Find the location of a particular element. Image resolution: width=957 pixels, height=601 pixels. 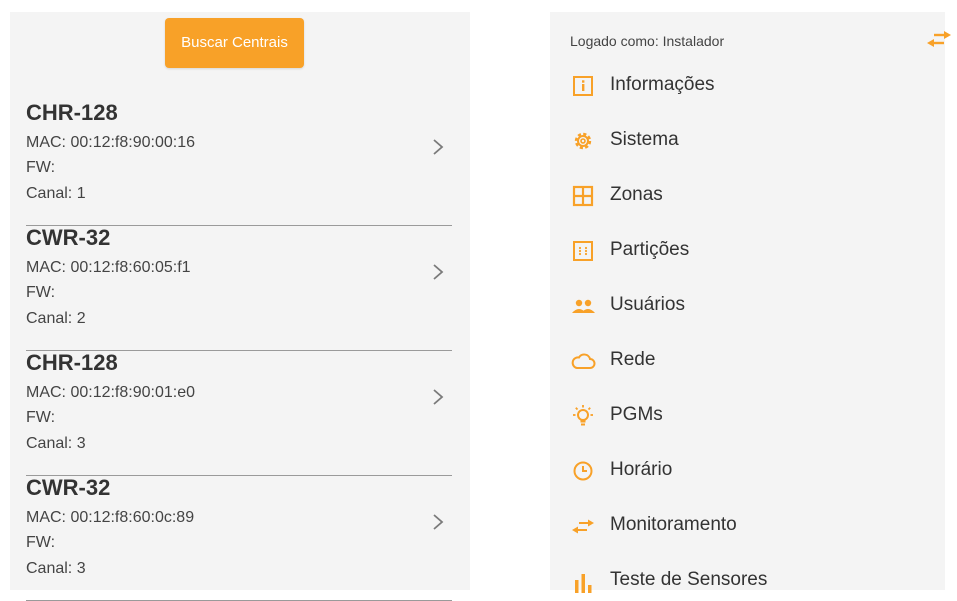

menu-item-teste-de-sensores: Teste de Sensores is located at coordinates (750, 581).